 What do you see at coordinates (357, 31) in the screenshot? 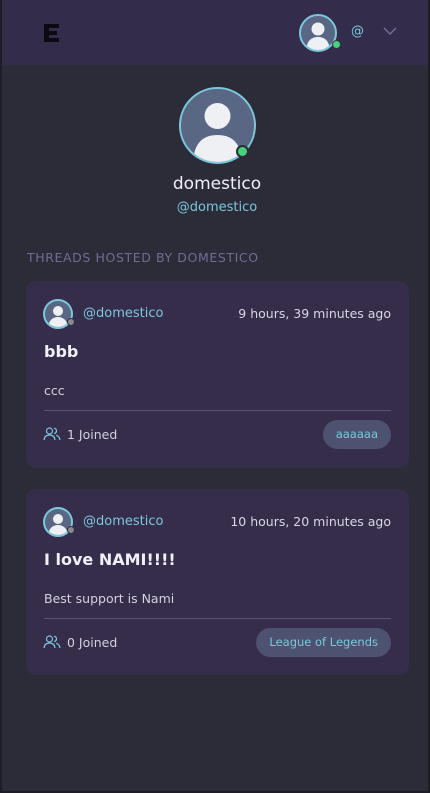
I see `user-handle-label: @` at bounding box center [357, 31].